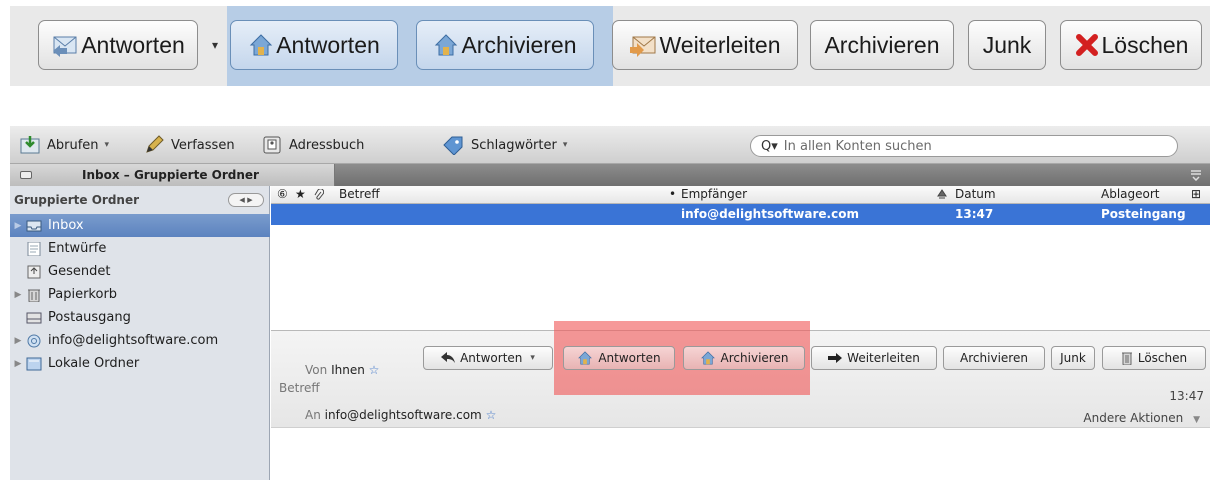 Image resolution: width=1216 pixels, height=480 pixels. I want to click on sent-icon, so click(34, 271).